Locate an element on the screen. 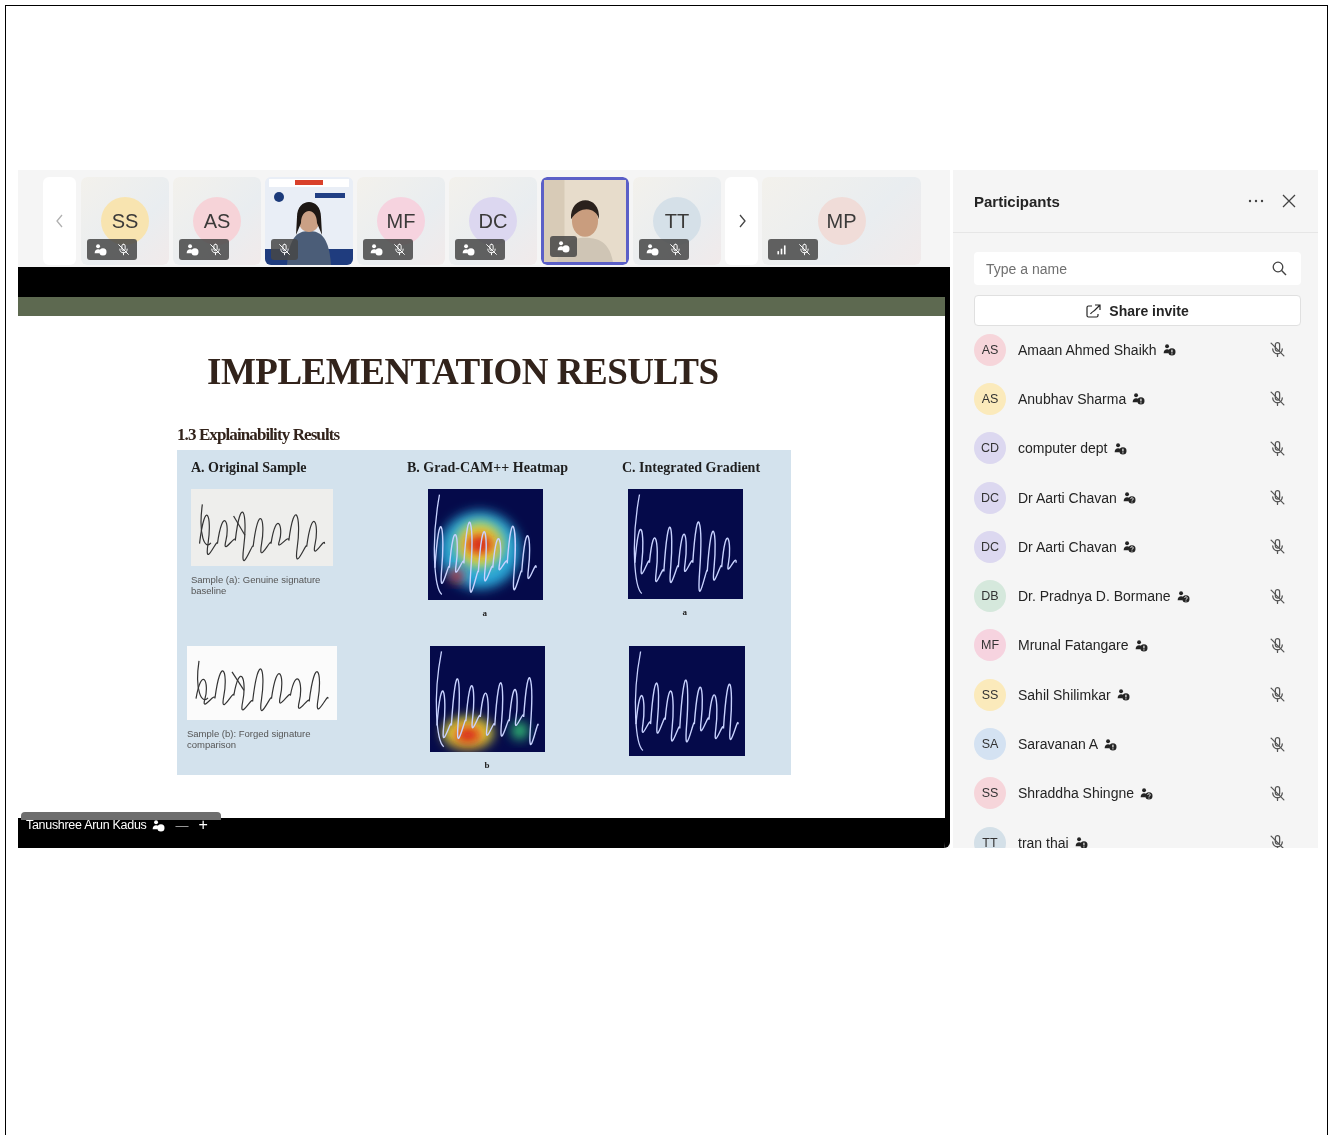  minimize-button: — is located at coordinates (182, 825).